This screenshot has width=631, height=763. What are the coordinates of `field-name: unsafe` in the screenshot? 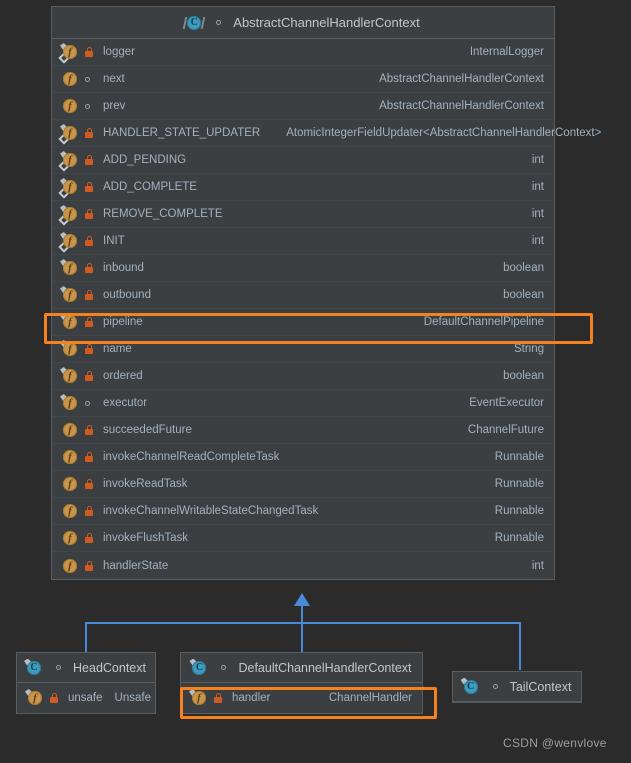 It's located at (85, 698).